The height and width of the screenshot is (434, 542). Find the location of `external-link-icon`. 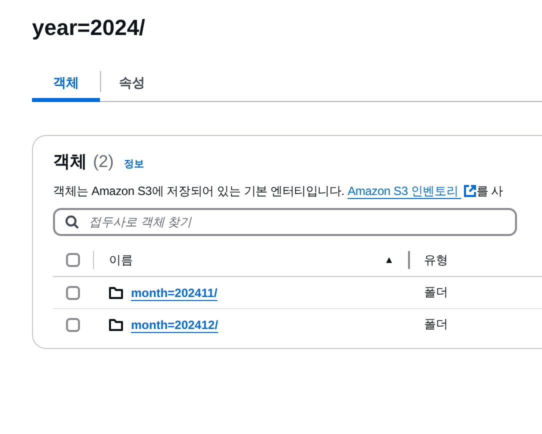

external-link-icon is located at coordinates (470, 191).